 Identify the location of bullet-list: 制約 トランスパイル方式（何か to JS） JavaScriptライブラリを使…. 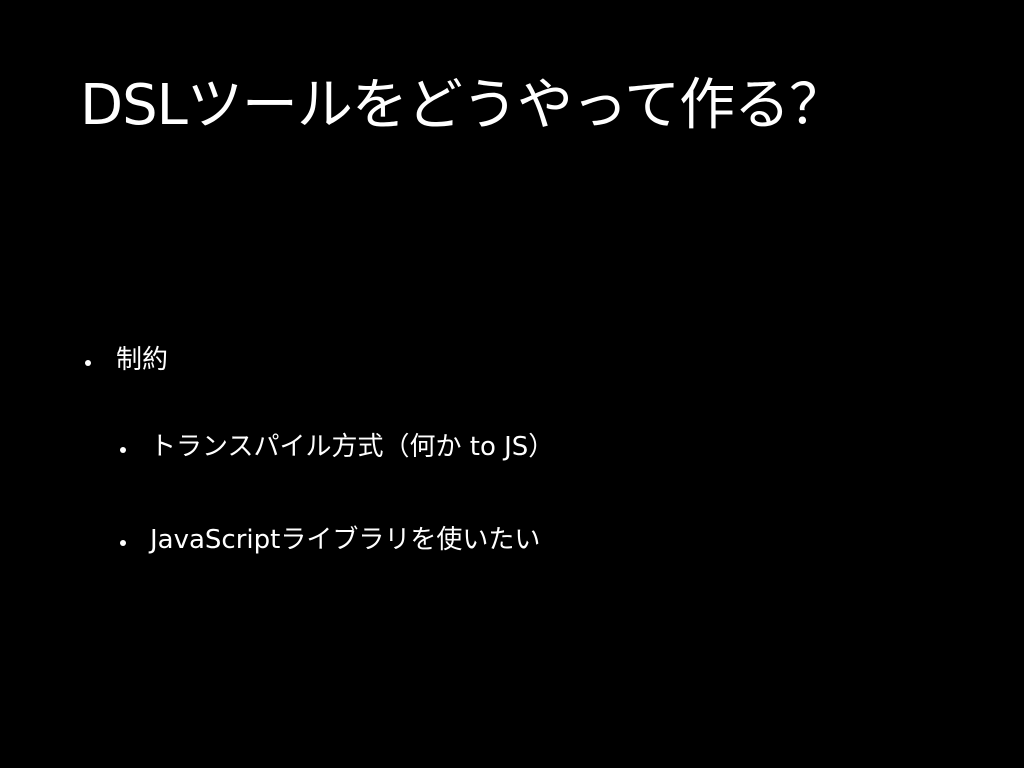
(317, 450).